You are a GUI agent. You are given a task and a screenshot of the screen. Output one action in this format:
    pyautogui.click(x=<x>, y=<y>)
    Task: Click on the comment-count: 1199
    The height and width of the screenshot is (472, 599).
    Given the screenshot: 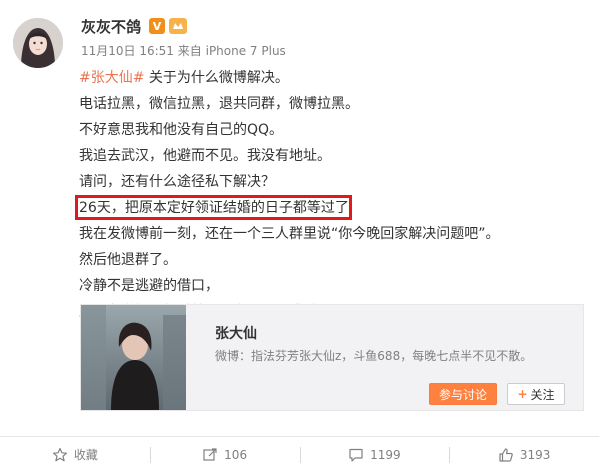 What is the action you would take?
    pyautogui.click(x=385, y=454)
    